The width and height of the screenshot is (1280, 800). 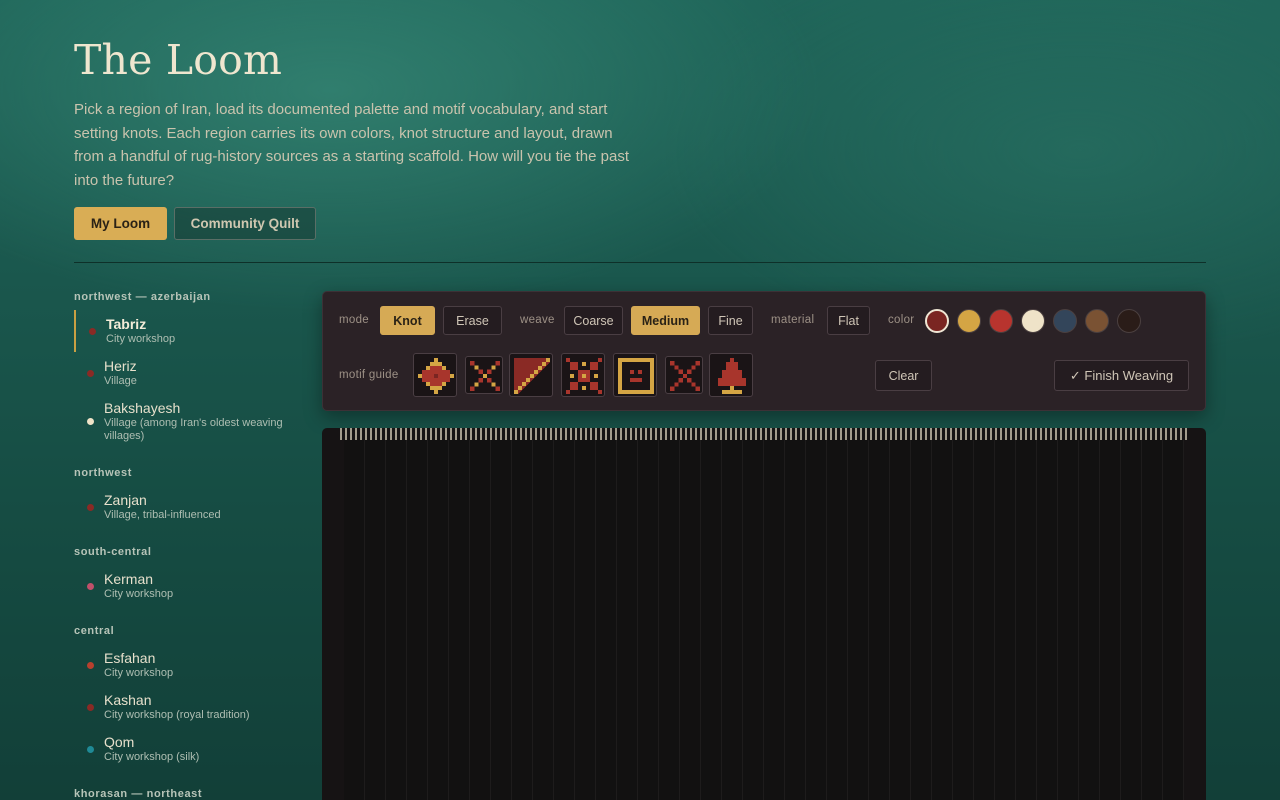 What do you see at coordinates (1065, 321) in the screenshot?
I see `color-swatch-indigo` at bounding box center [1065, 321].